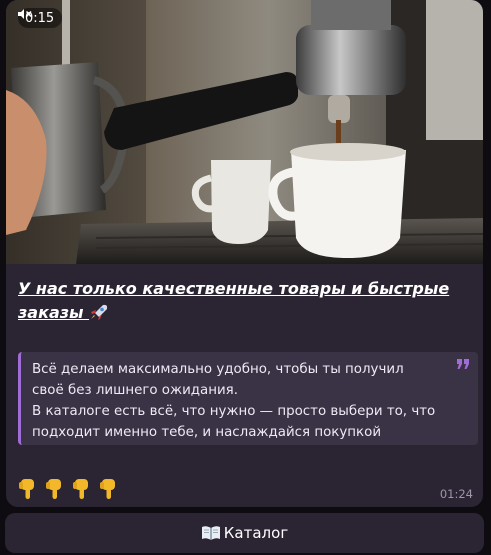  What do you see at coordinates (68, 489) in the screenshot?
I see `emoji-row` at bounding box center [68, 489].